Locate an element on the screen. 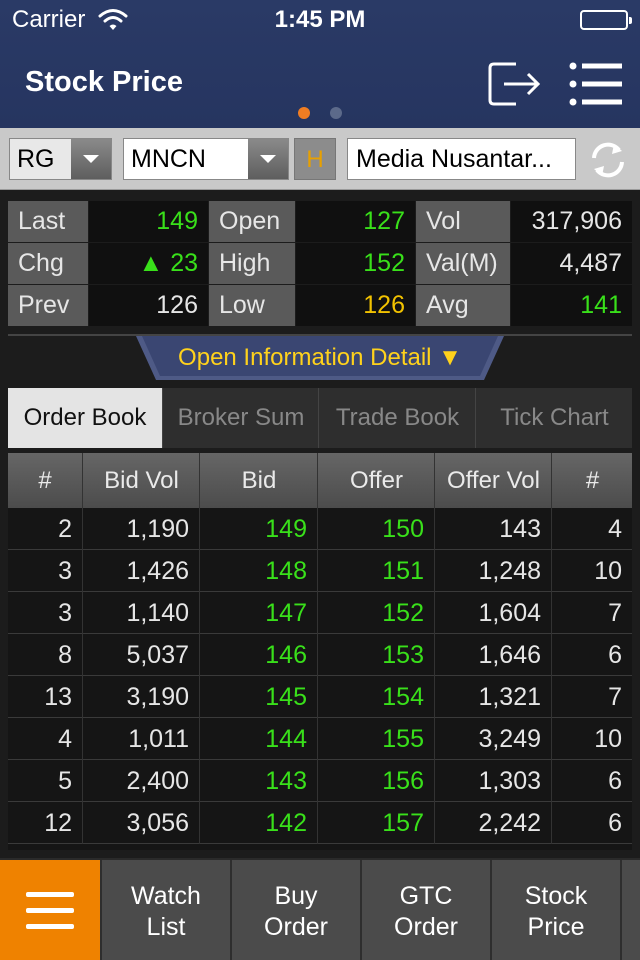  order-book-row: 3 1,140 147 152 1,604 7 is located at coordinates (320, 613).